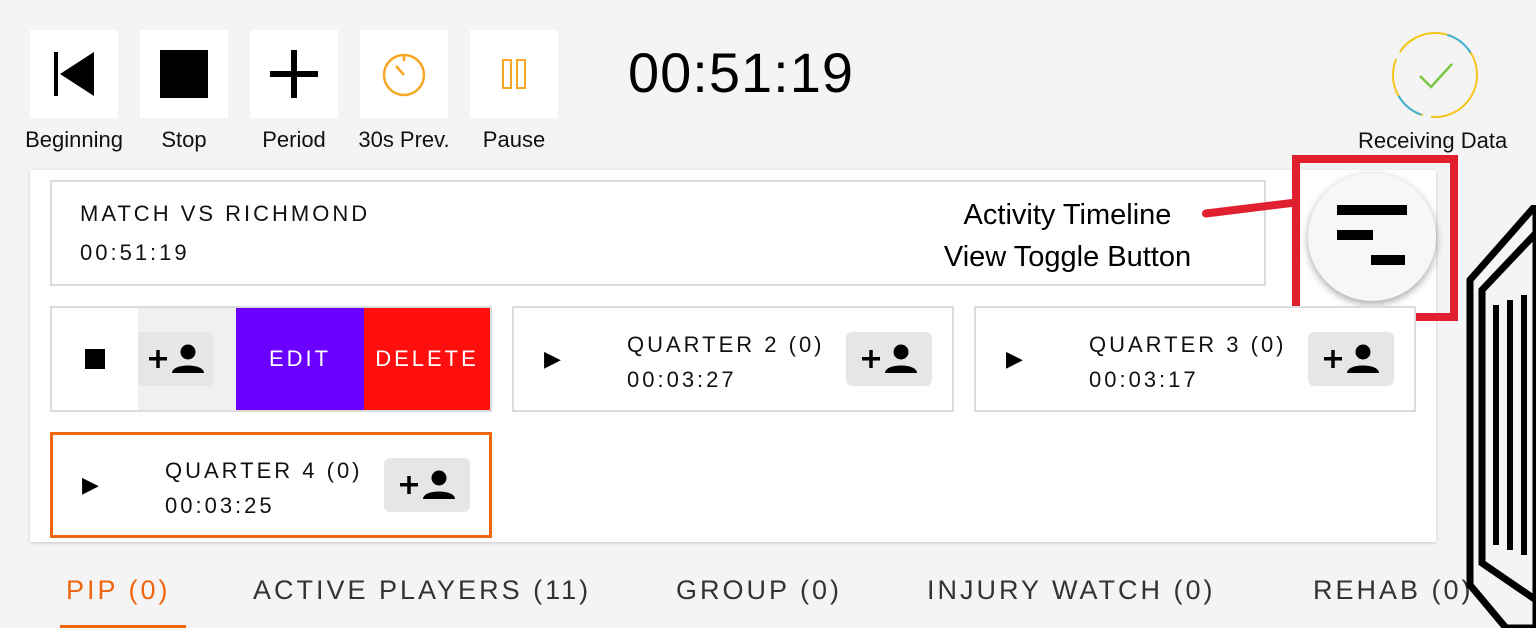  What do you see at coordinates (1188, 344) in the screenshot?
I see `period-title: QUARTER 3 (0)` at bounding box center [1188, 344].